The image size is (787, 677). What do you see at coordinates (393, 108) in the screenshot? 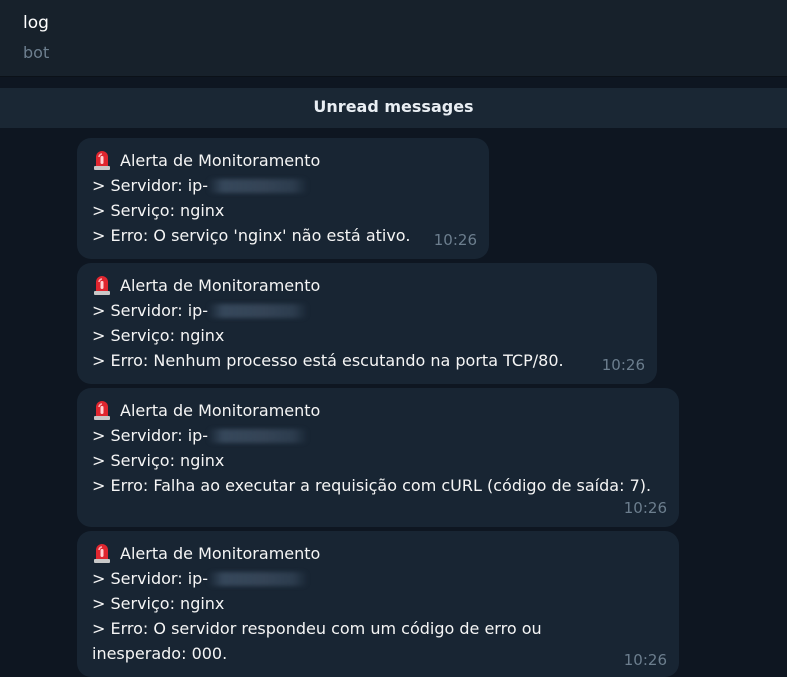
I see `unread-messages-divider: Unread messages` at bounding box center [393, 108].